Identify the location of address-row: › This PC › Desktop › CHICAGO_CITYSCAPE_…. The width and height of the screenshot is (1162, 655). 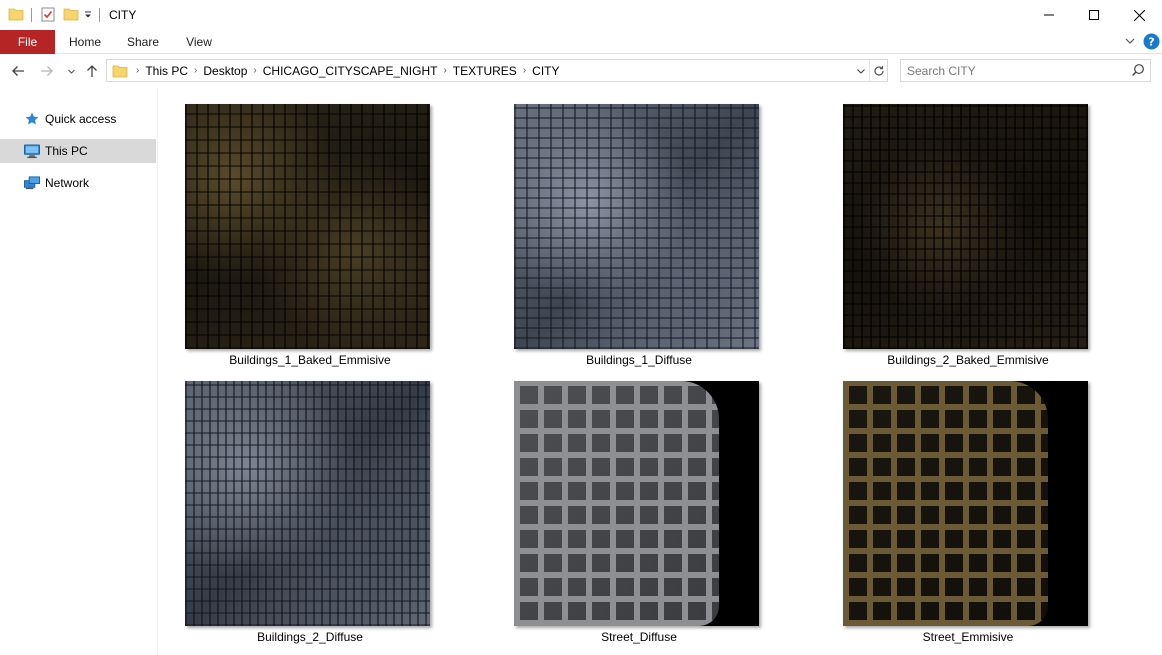
(581, 71).